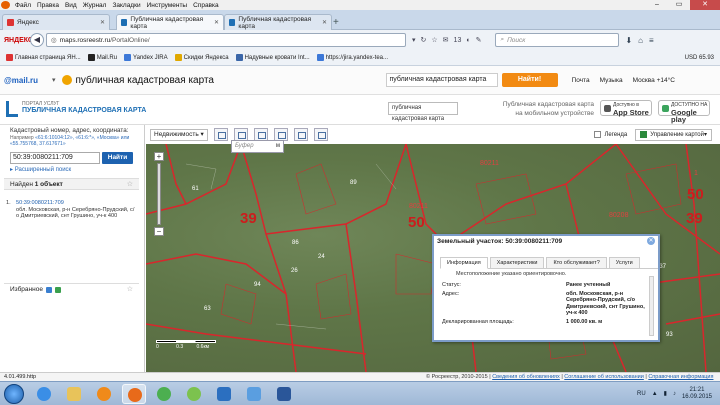  I want to click on dropdown-icon: ▾, so click(414, 40).